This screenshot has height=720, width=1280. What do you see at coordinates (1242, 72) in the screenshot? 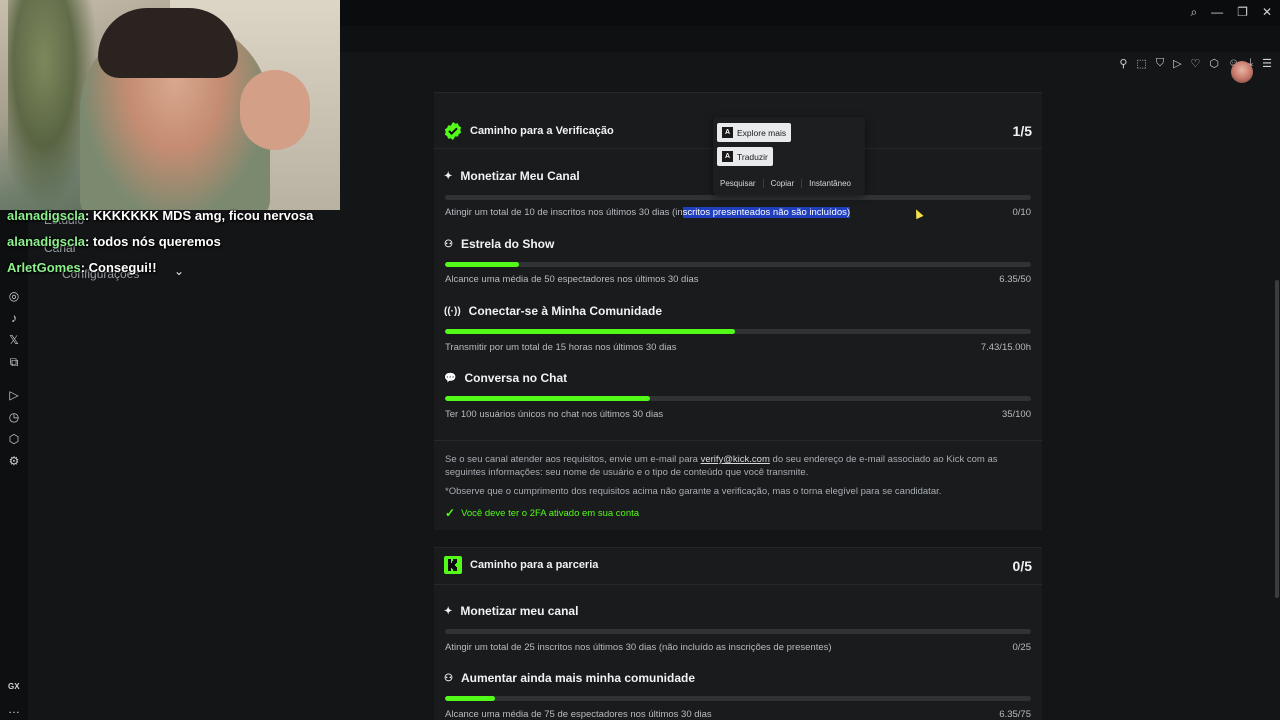
I see `avatar` at bounding box center [1242, 72].